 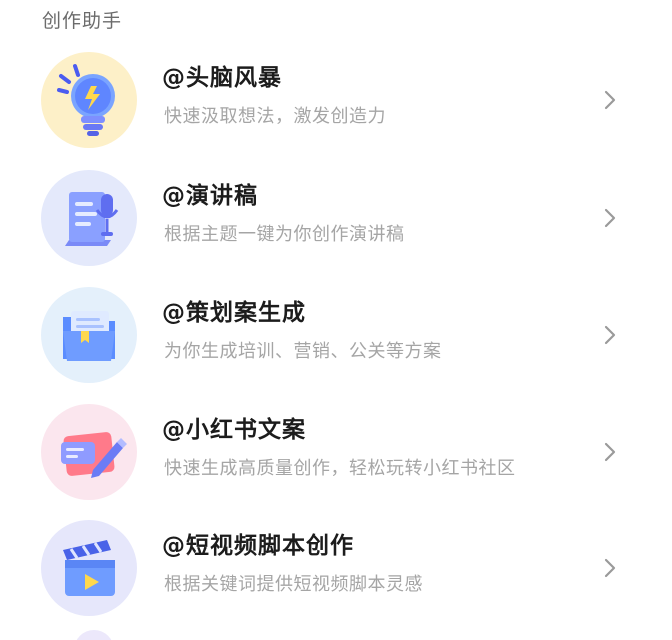 What do you see at coordinates (89, 452) in the screenshot?
I see `note-pen-icon` at bounding box center [89, 452].